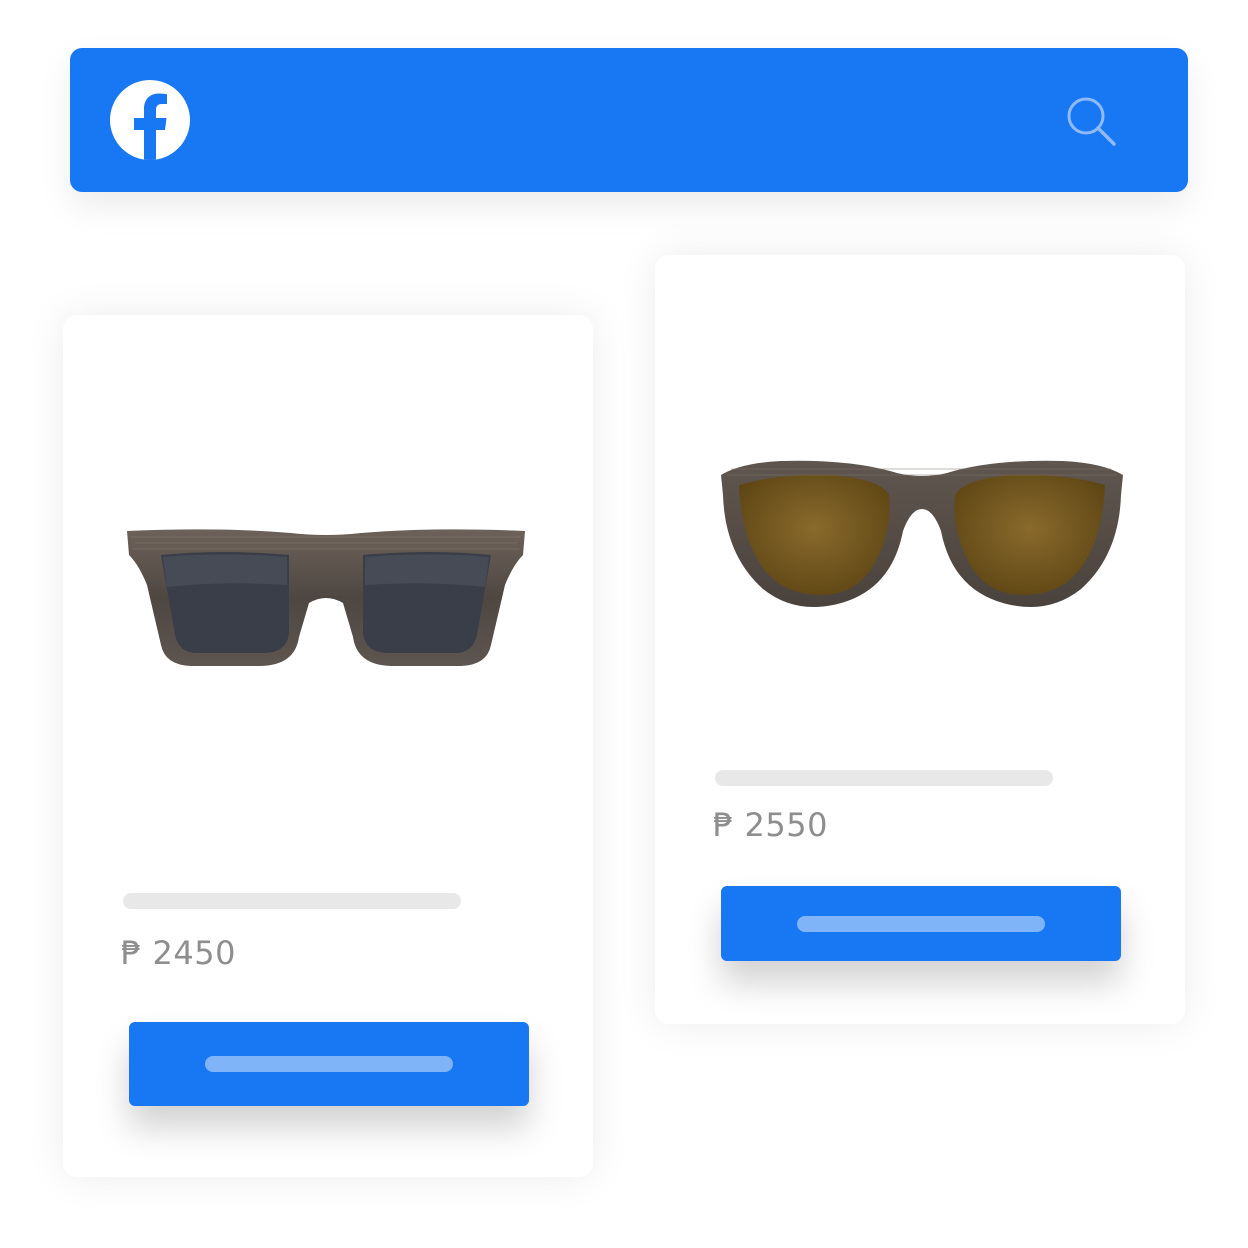 The image size is (1248, 1248). I want to click on search-icon, so click(1091, 121).